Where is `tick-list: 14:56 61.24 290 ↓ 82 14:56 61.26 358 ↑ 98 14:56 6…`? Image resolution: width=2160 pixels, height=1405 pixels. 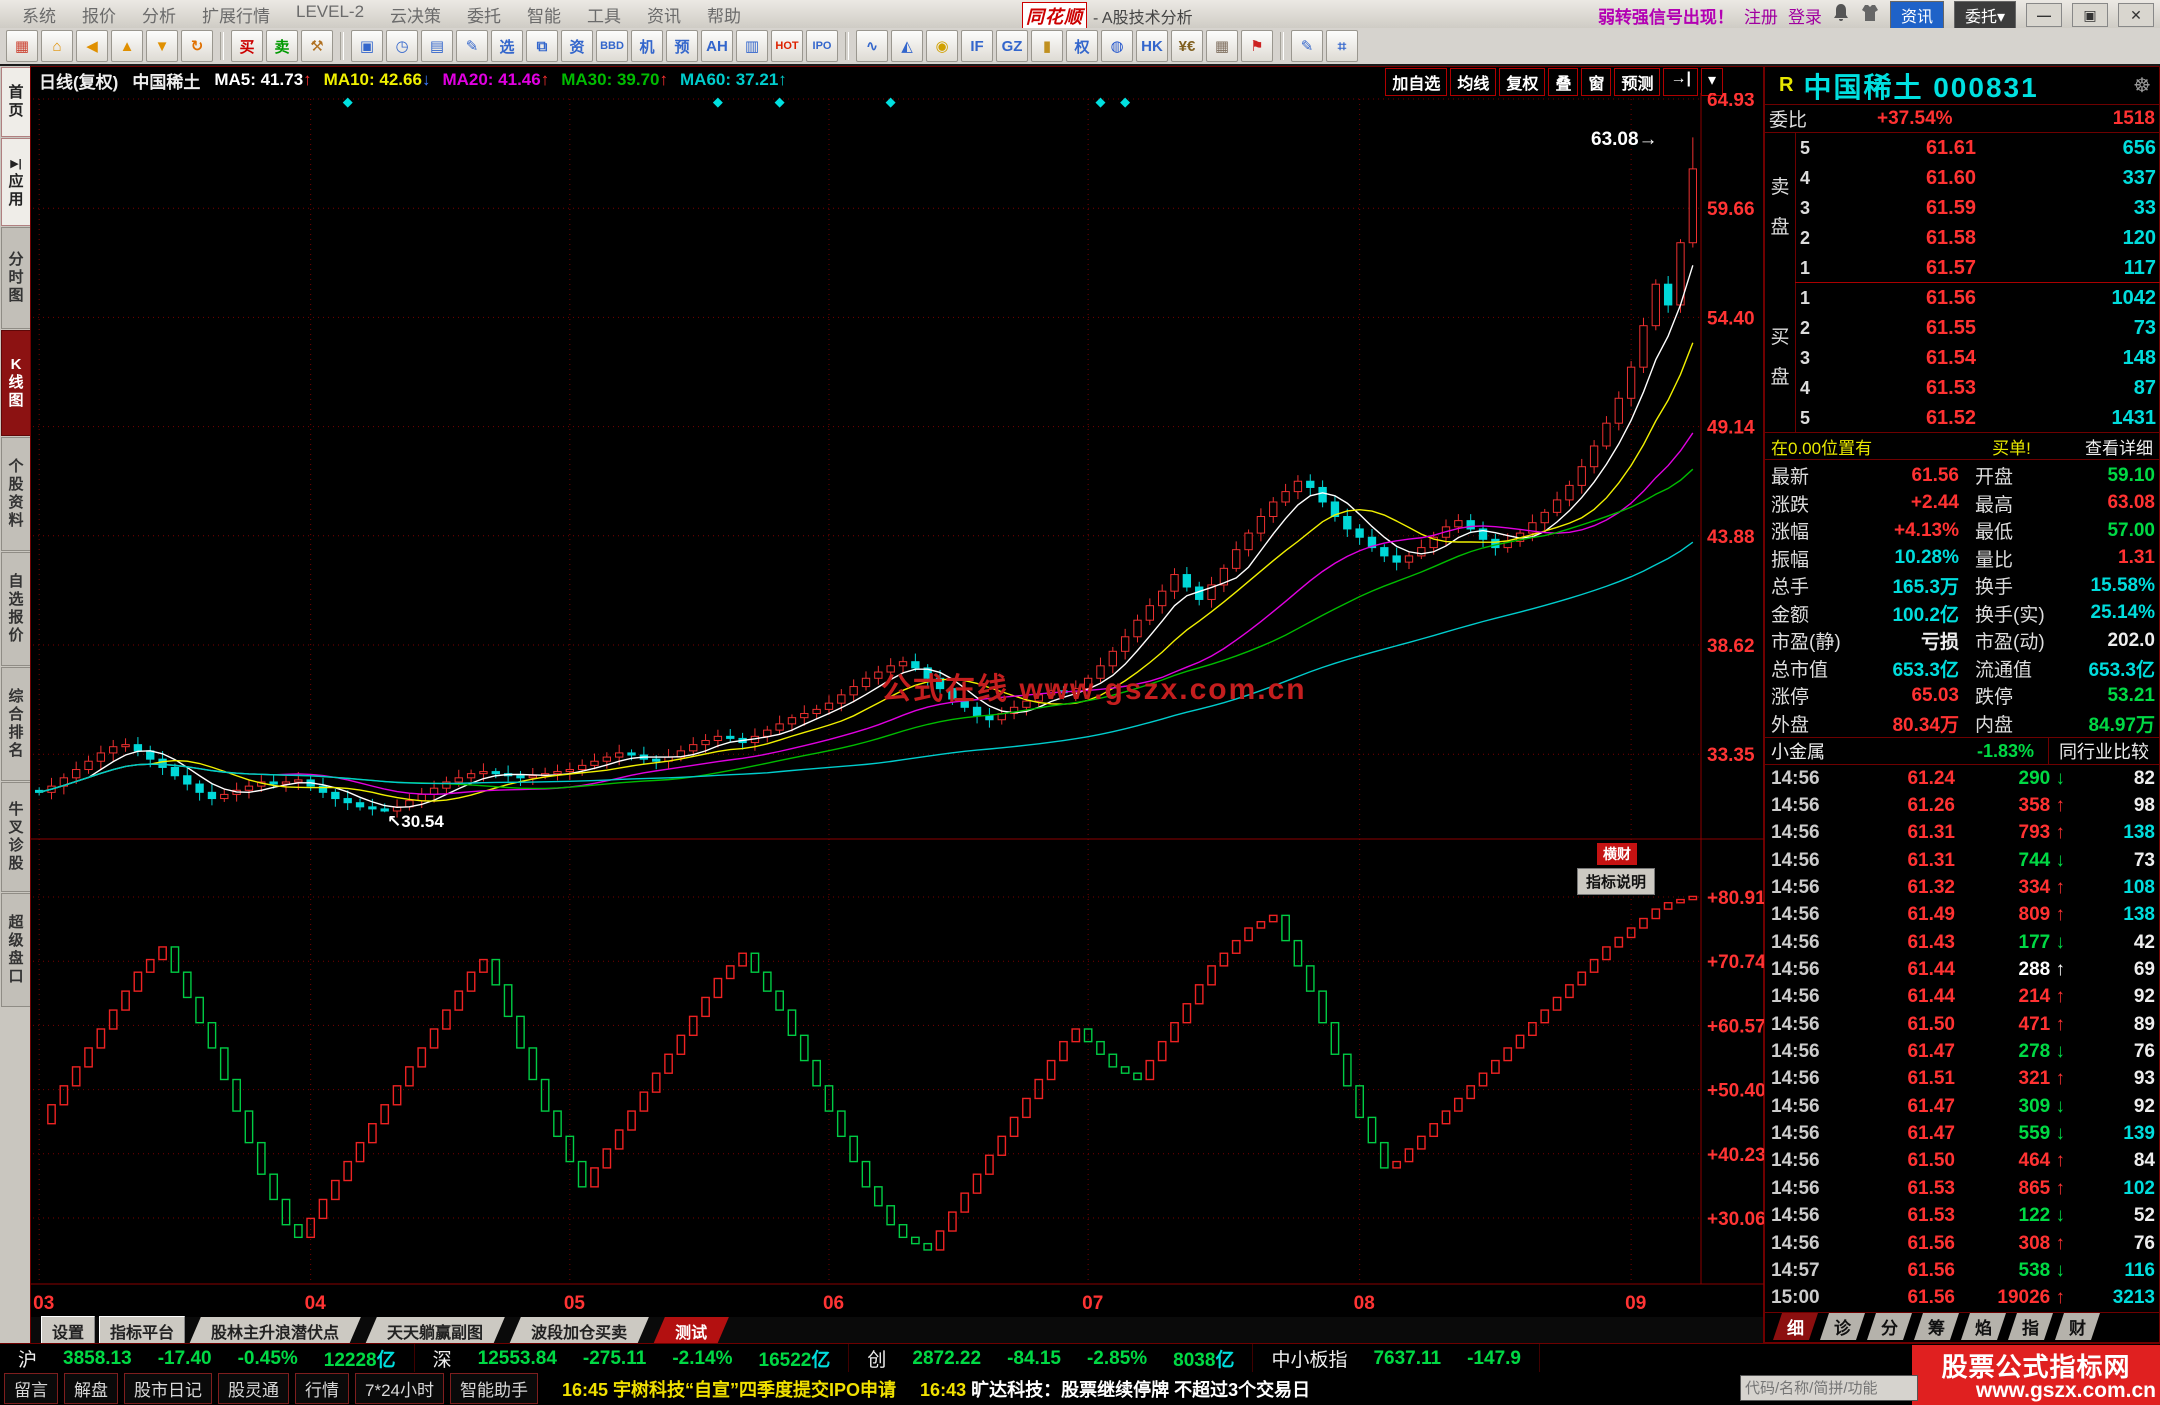 tick-list: 14:56 61.24 290 ↓ 82 14:56 61.26 358 ↑ 98 14:56 6… is located at coordinates (1962, 1039).